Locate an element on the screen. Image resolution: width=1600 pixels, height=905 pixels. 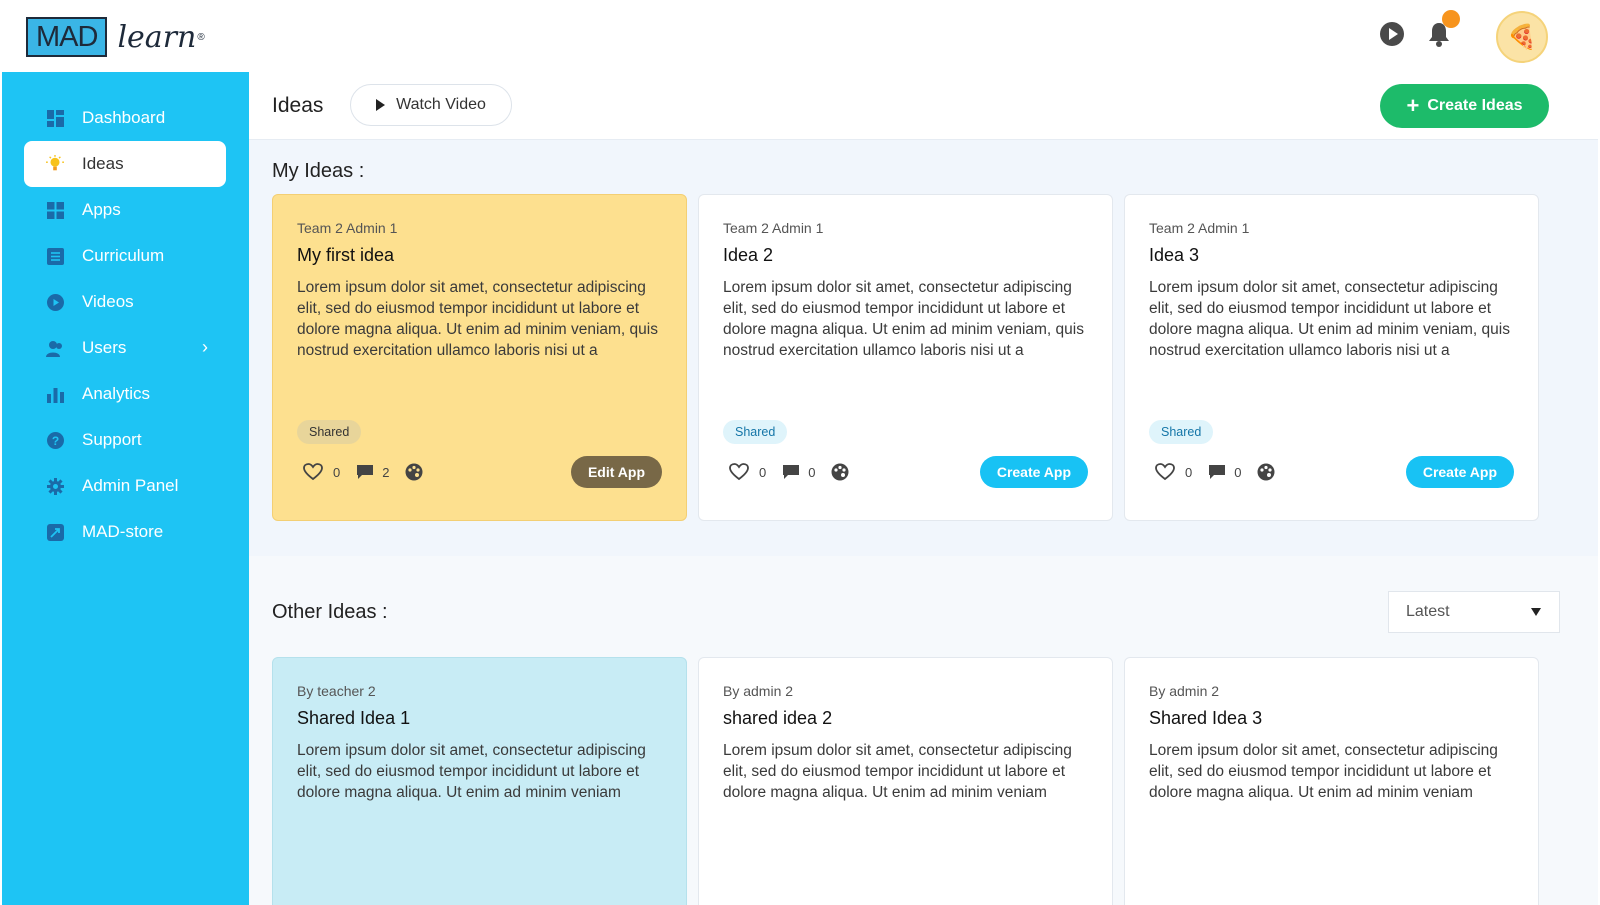
comments-count: 0 is located at coordinates (1238, 472).